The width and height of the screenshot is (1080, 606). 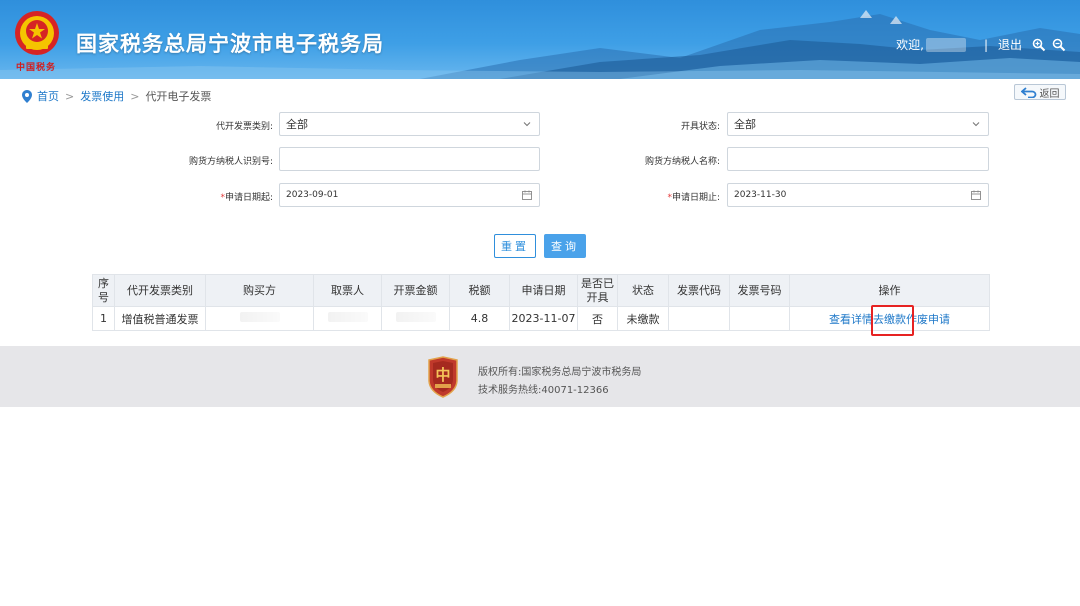 I want to click on col-header: 操作, so click(x=889, y=290).